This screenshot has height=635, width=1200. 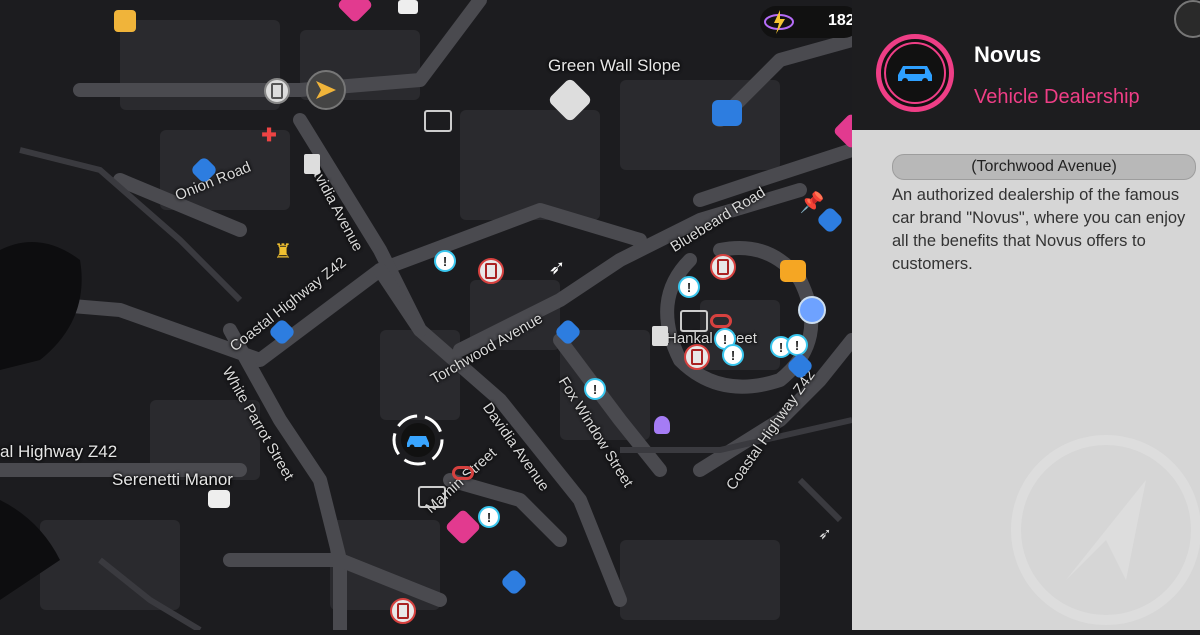 What do you see at coordinates (125, 21) in the screenshot?
I see `home-icon` at bounding box center [125, 21].